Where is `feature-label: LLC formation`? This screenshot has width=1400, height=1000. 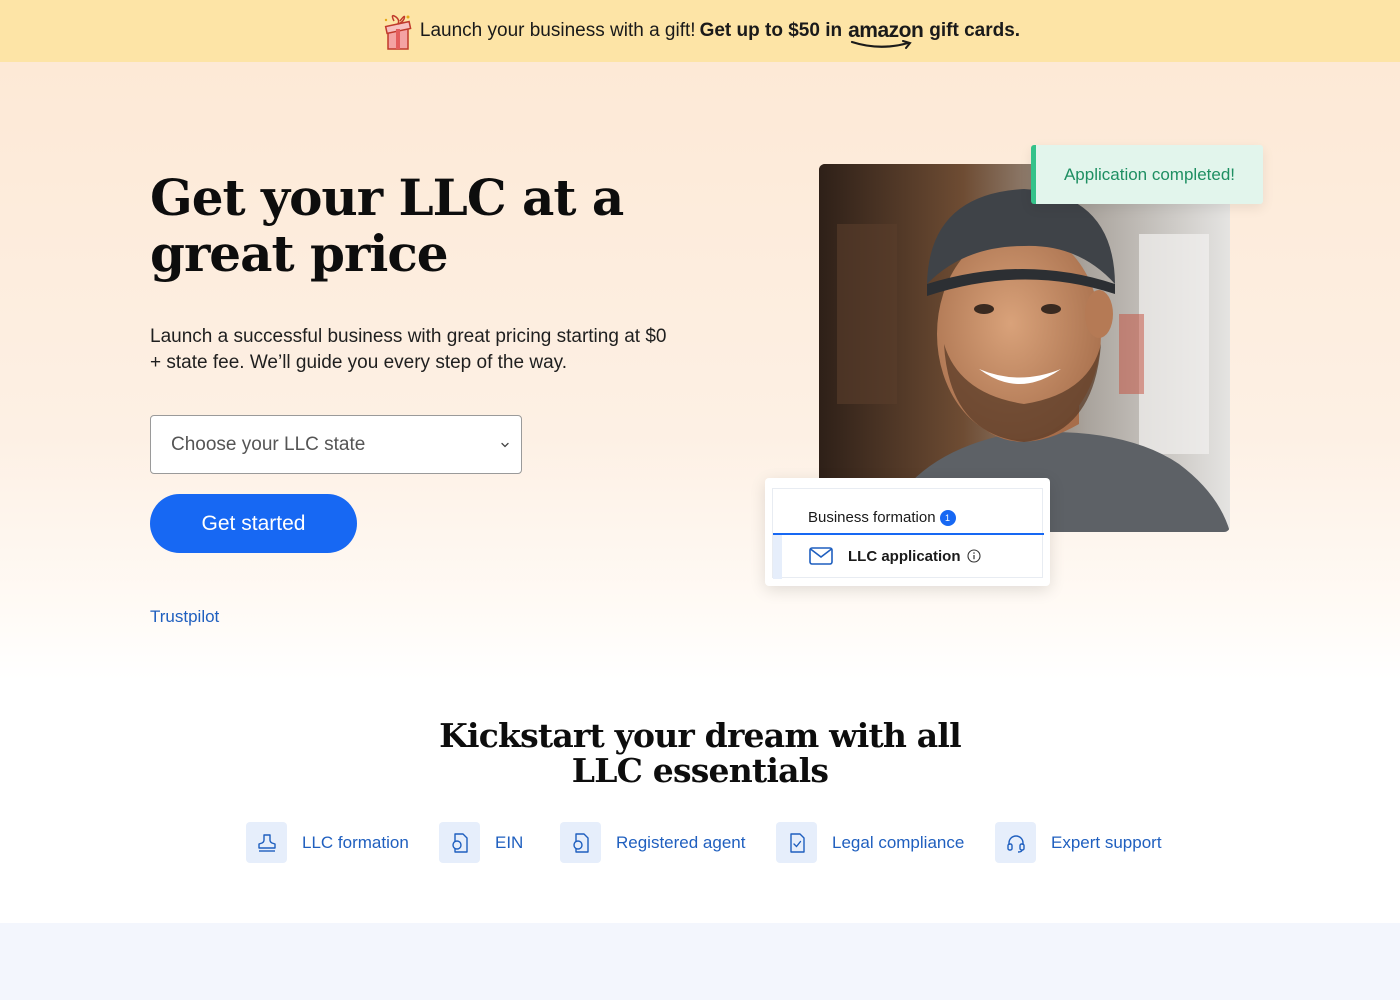 feature-label: LLC formation is located at coordinates (355, 842).